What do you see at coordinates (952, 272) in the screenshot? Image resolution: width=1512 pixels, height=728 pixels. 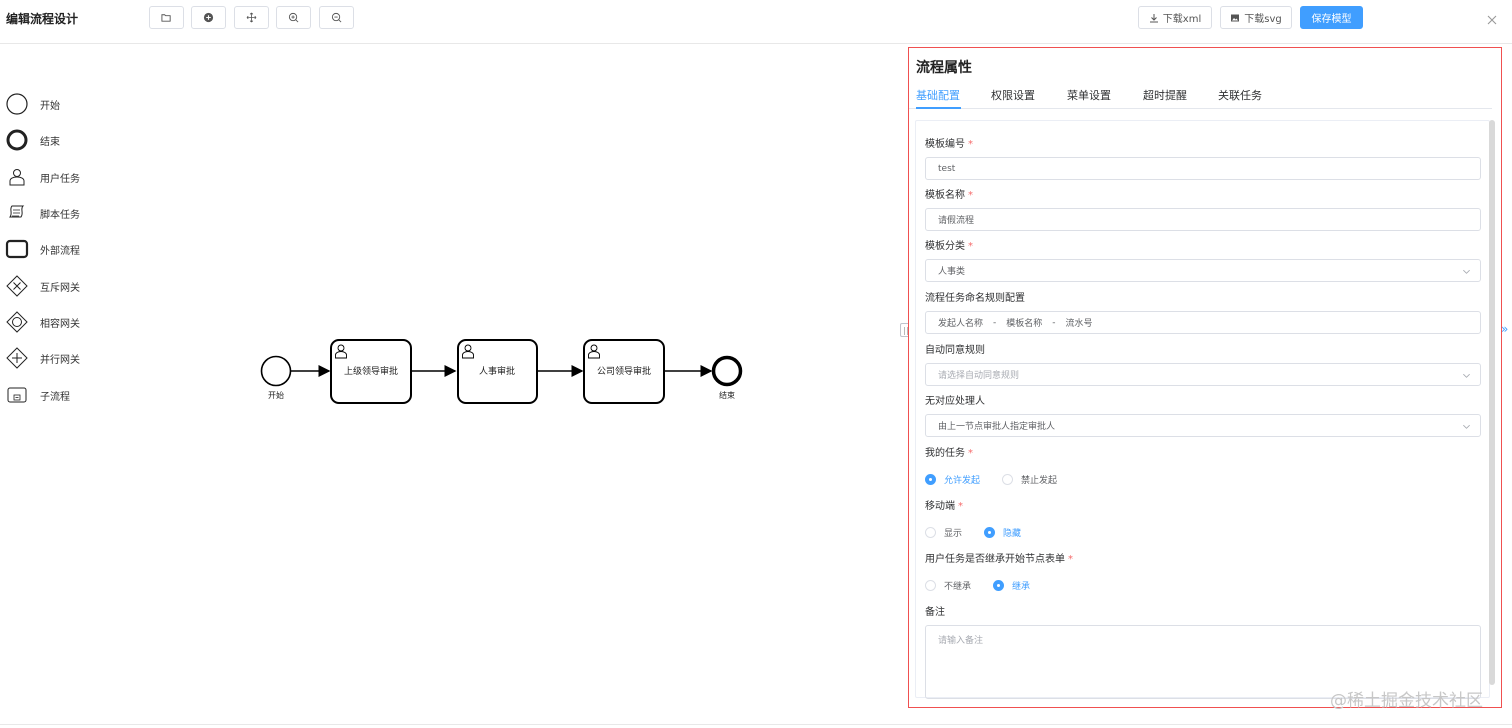 I see `select-value: 人事类` at bounding box center [952, 272].